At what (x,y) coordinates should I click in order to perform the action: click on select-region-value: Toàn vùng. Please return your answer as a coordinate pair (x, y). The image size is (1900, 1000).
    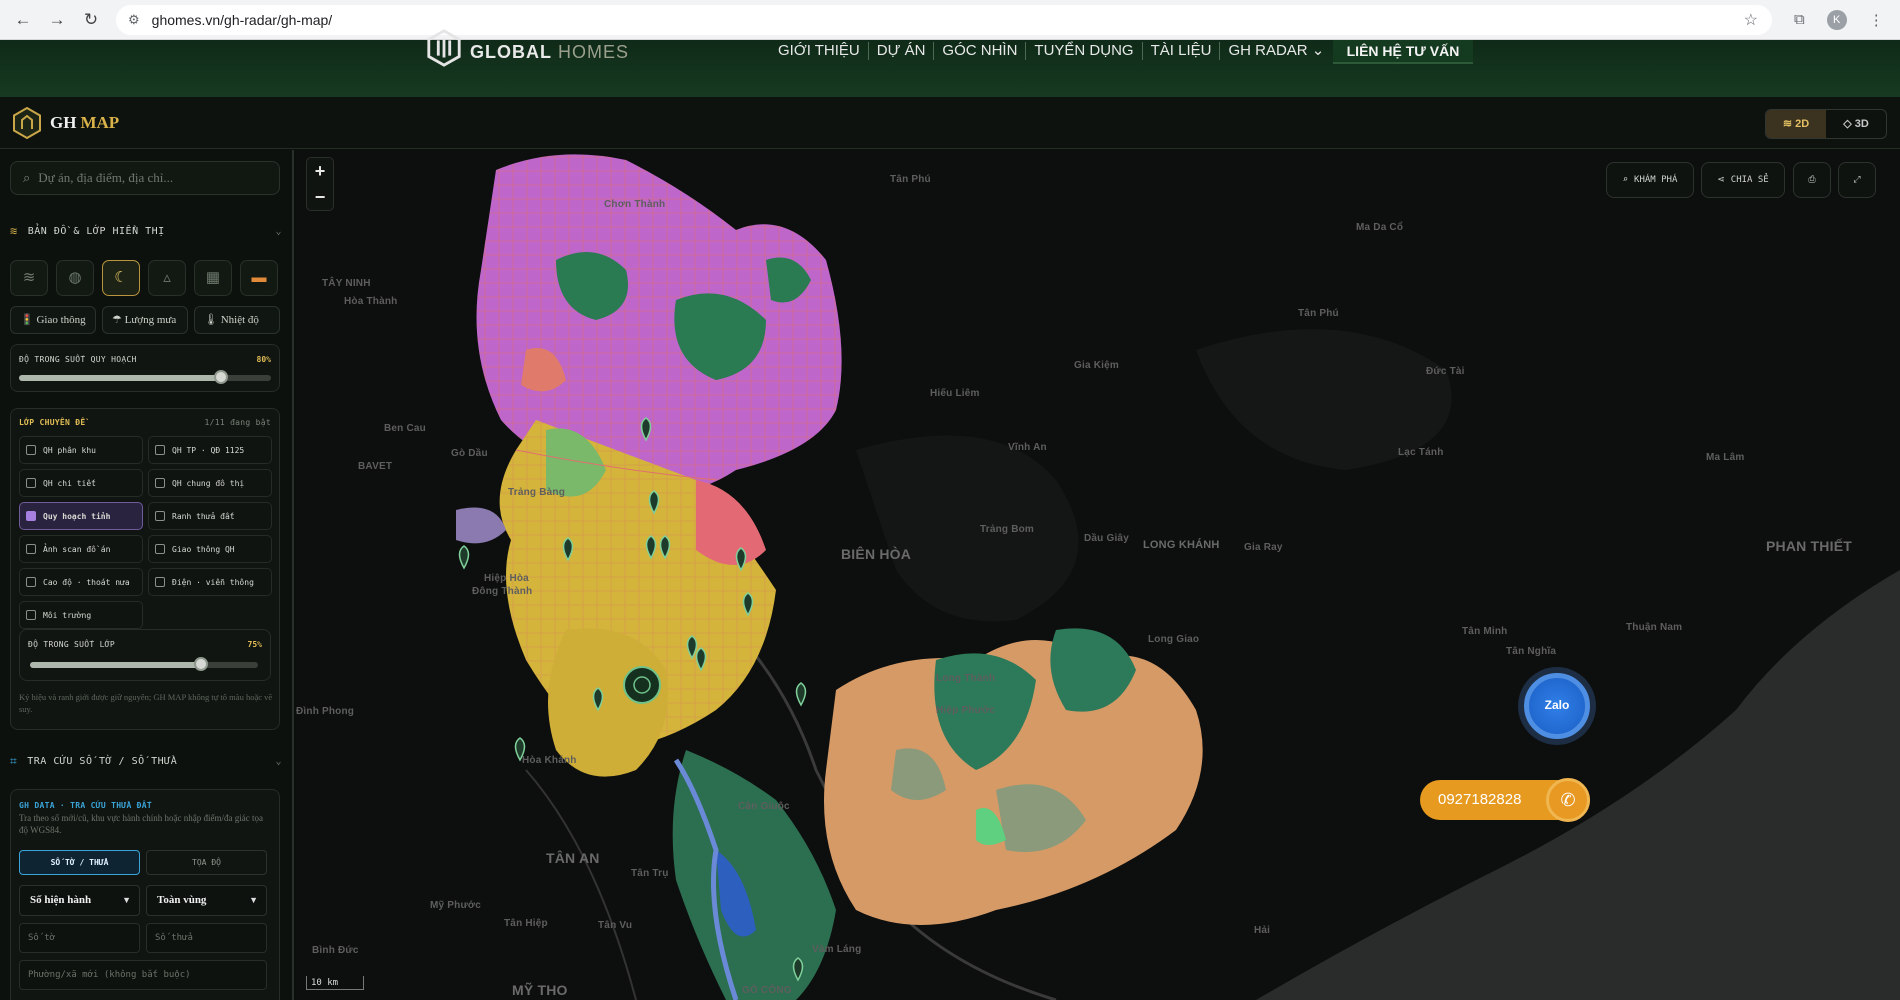
    Looking at the image, I should click on (182, 900).